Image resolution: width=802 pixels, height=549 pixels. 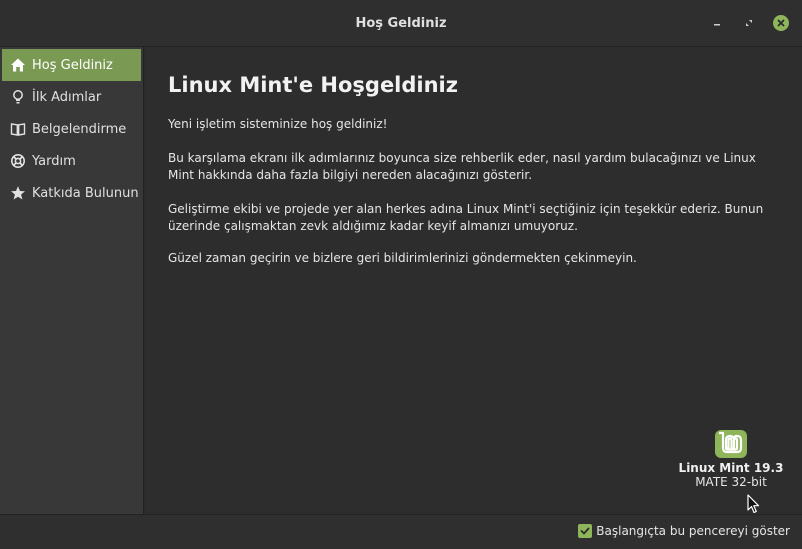 I want to click on page-title: Linux Mint'e Hoşgeldiniz, so click(x=313, y=85).